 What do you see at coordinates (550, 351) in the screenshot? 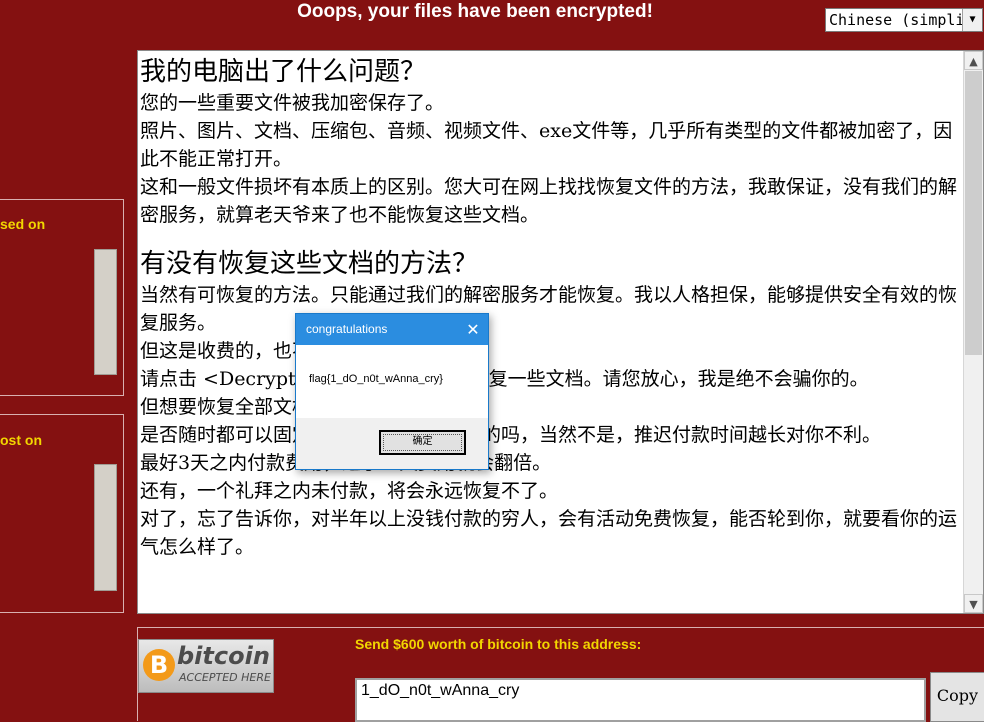
I see `note-line: 但这是收费的，也不能无限期的推迟。` at bounding box center [550, 351].